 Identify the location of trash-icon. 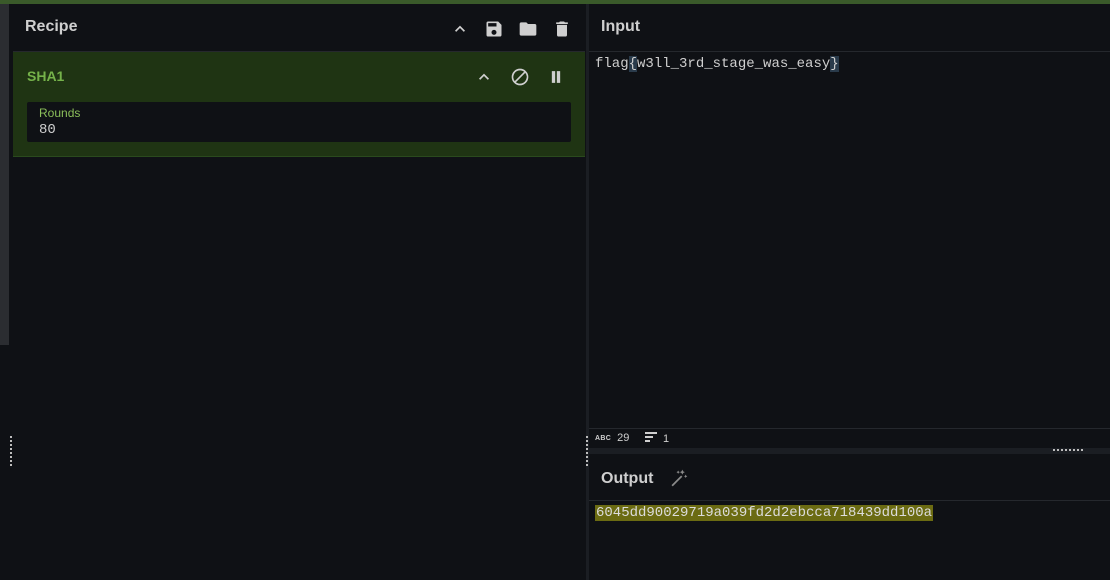
(562, 29).